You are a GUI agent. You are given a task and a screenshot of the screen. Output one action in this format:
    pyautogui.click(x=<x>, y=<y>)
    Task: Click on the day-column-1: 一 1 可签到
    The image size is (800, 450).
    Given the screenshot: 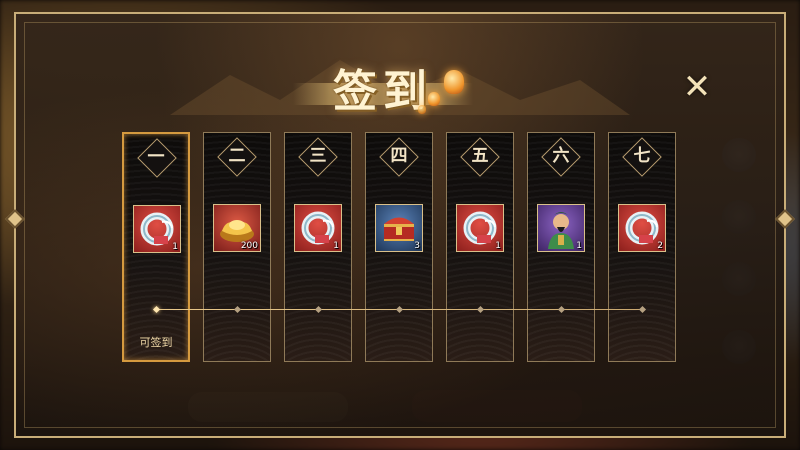 What is the action you would take?
    pyautogui.click(x=156, y=247)
    